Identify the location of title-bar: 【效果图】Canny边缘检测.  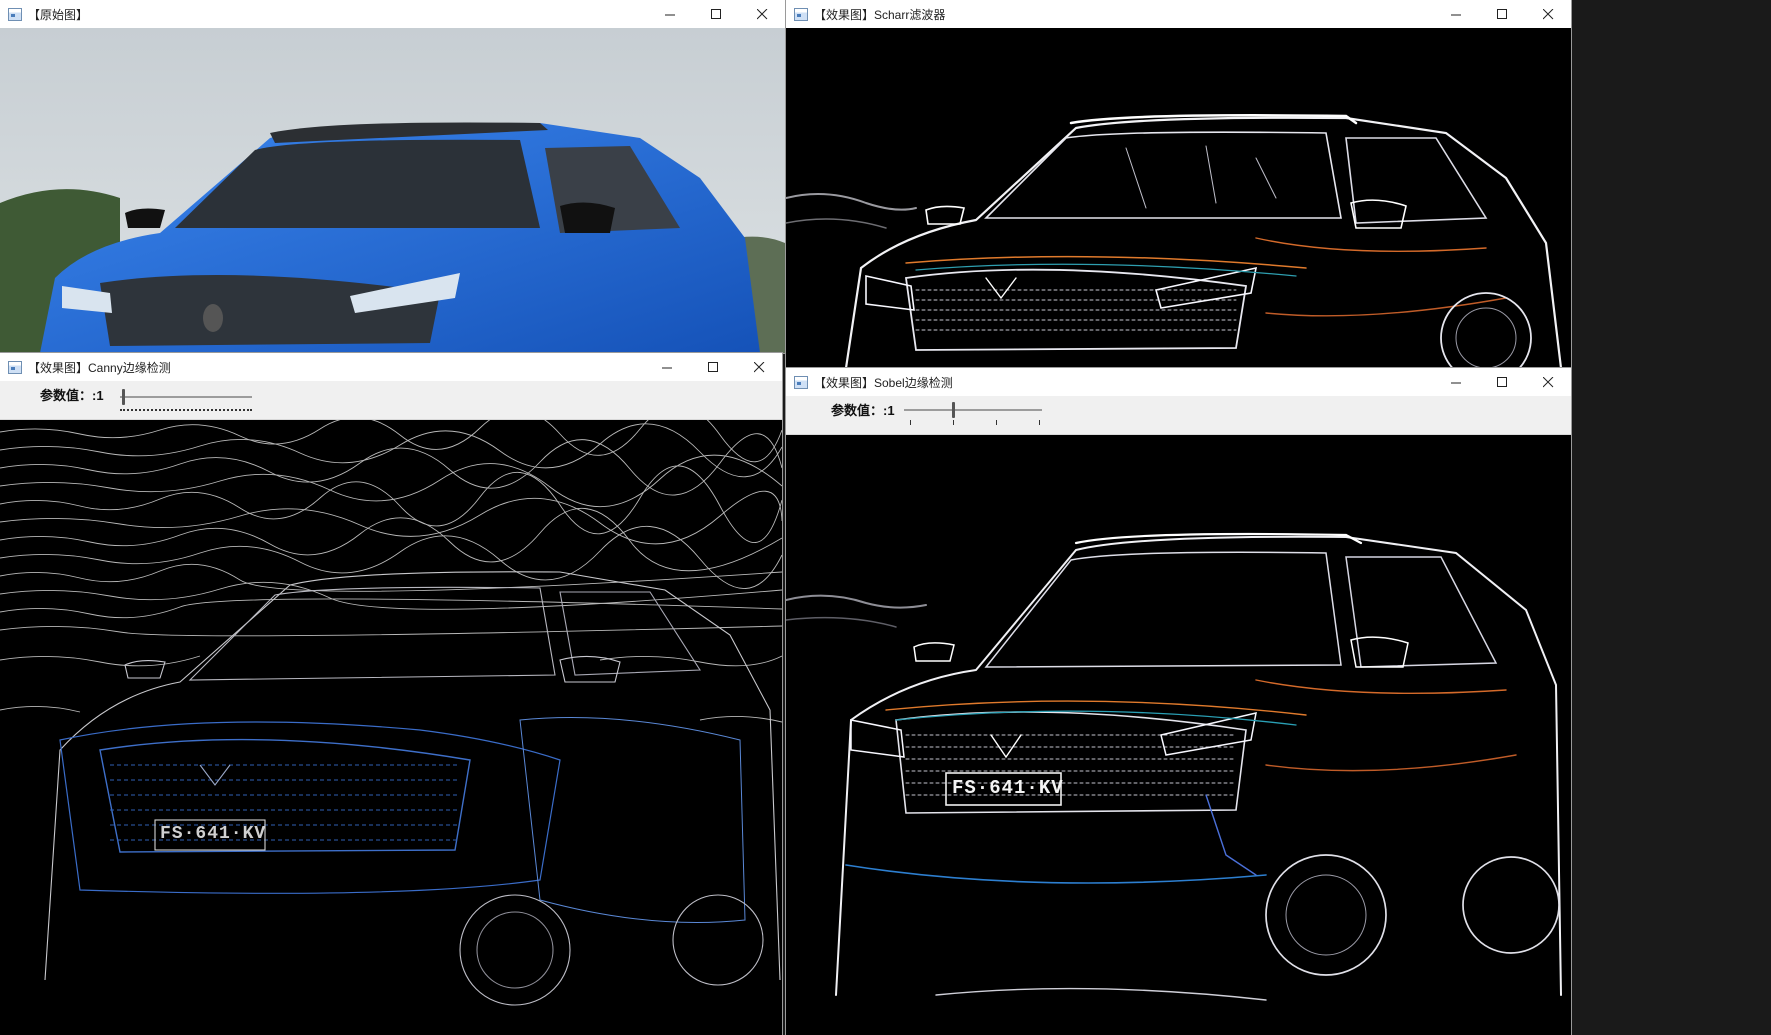
(391, 367).